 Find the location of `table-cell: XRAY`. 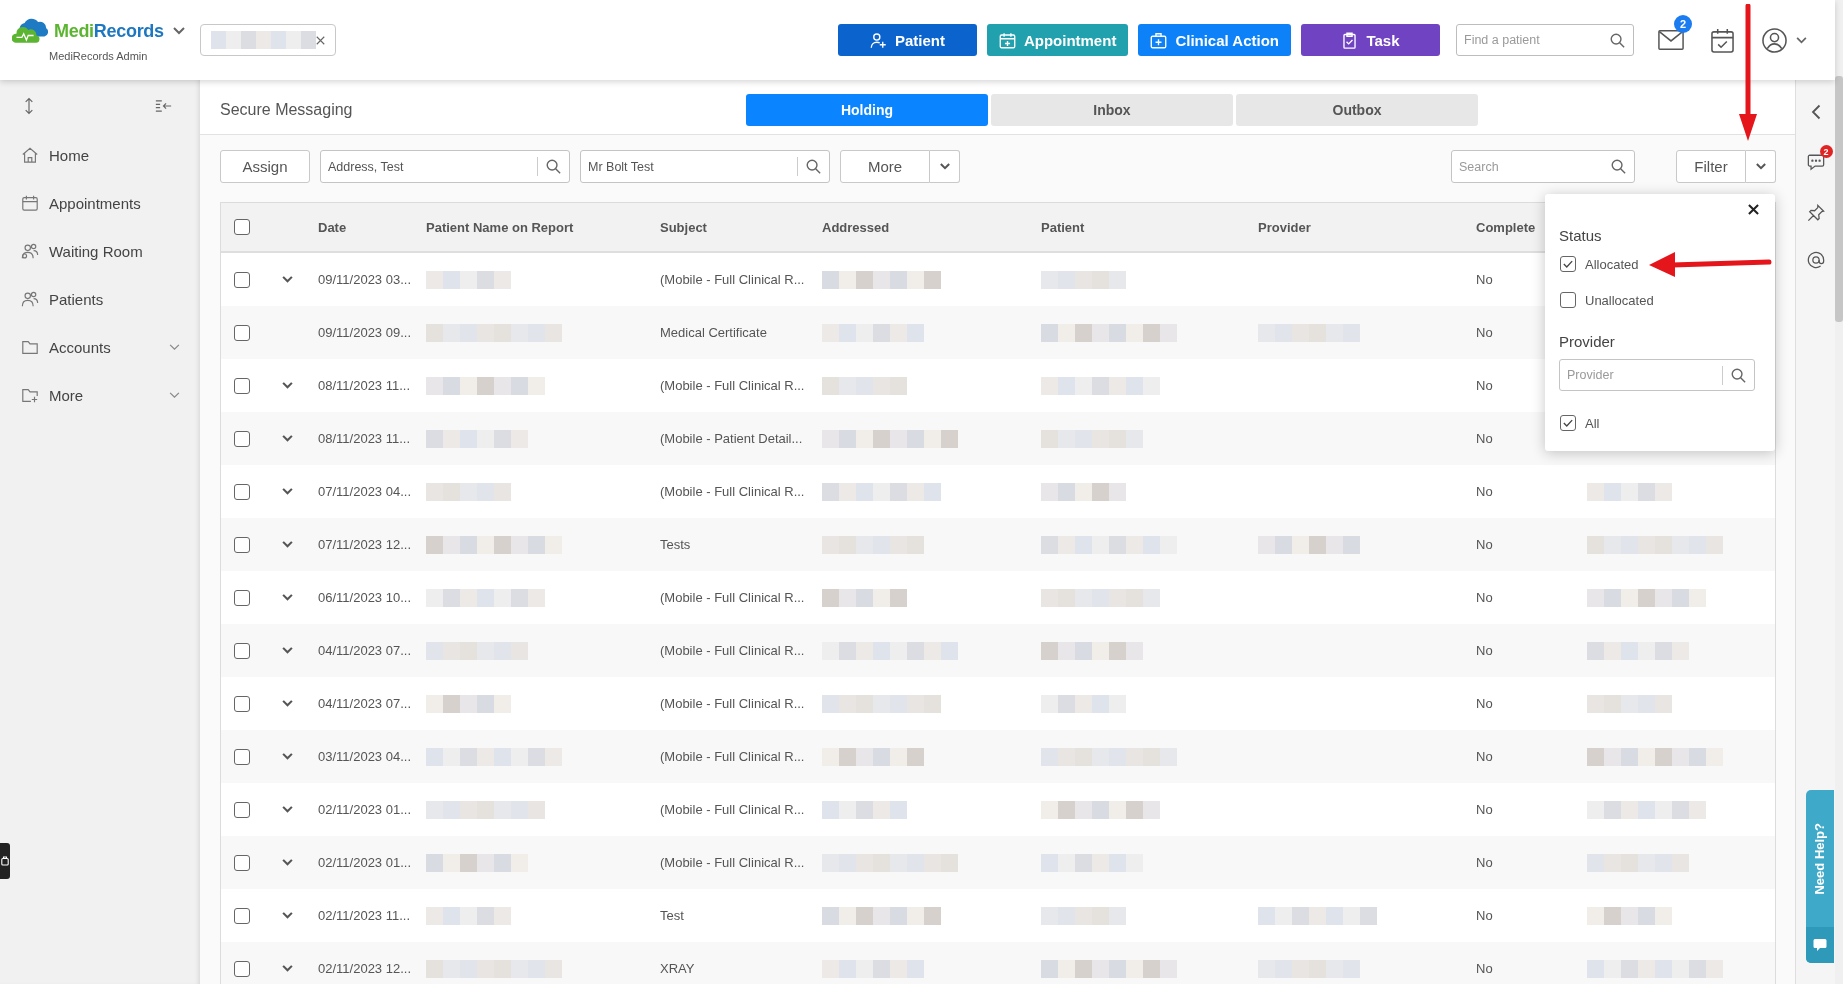

table-cell: XRAY is located at coordinates (677, 968).